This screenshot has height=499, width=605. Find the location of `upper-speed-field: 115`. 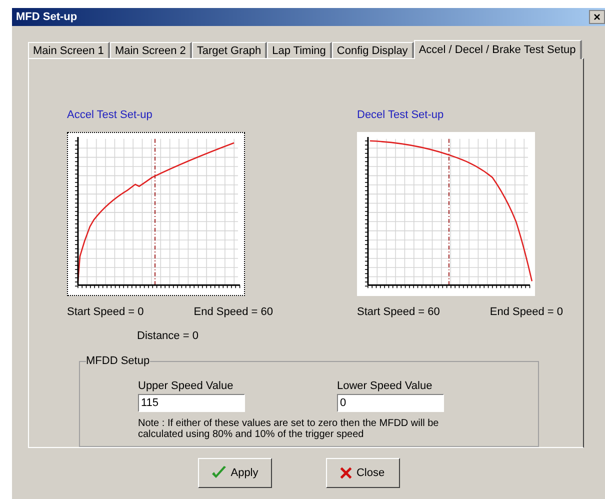

upper-speed-field: 115 is located at coordinates (191, 403).